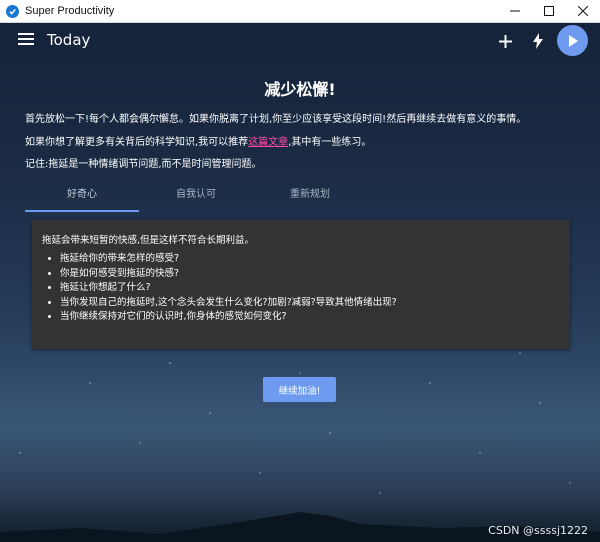 The width and height of the screenshot is (600, 542). Describe the element at coordinates (137, 142) in the screenshot. I see `science-text-before: 如果你想了解更多有关背后的科学知识,我可以推荐` at that location.